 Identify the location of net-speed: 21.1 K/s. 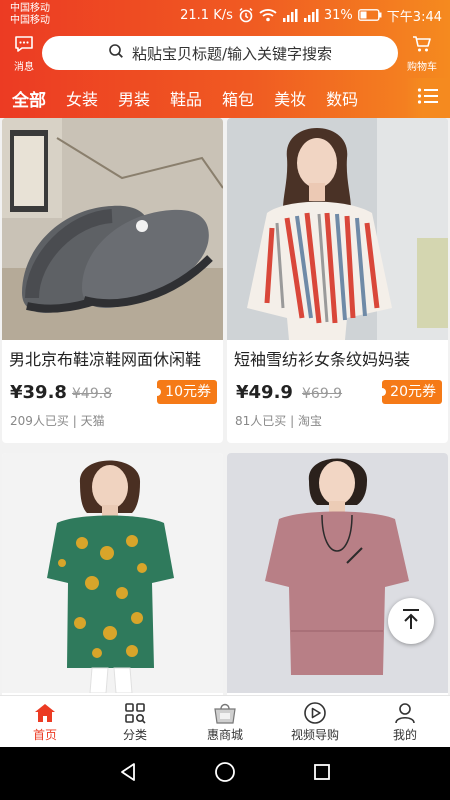
(206, 15).